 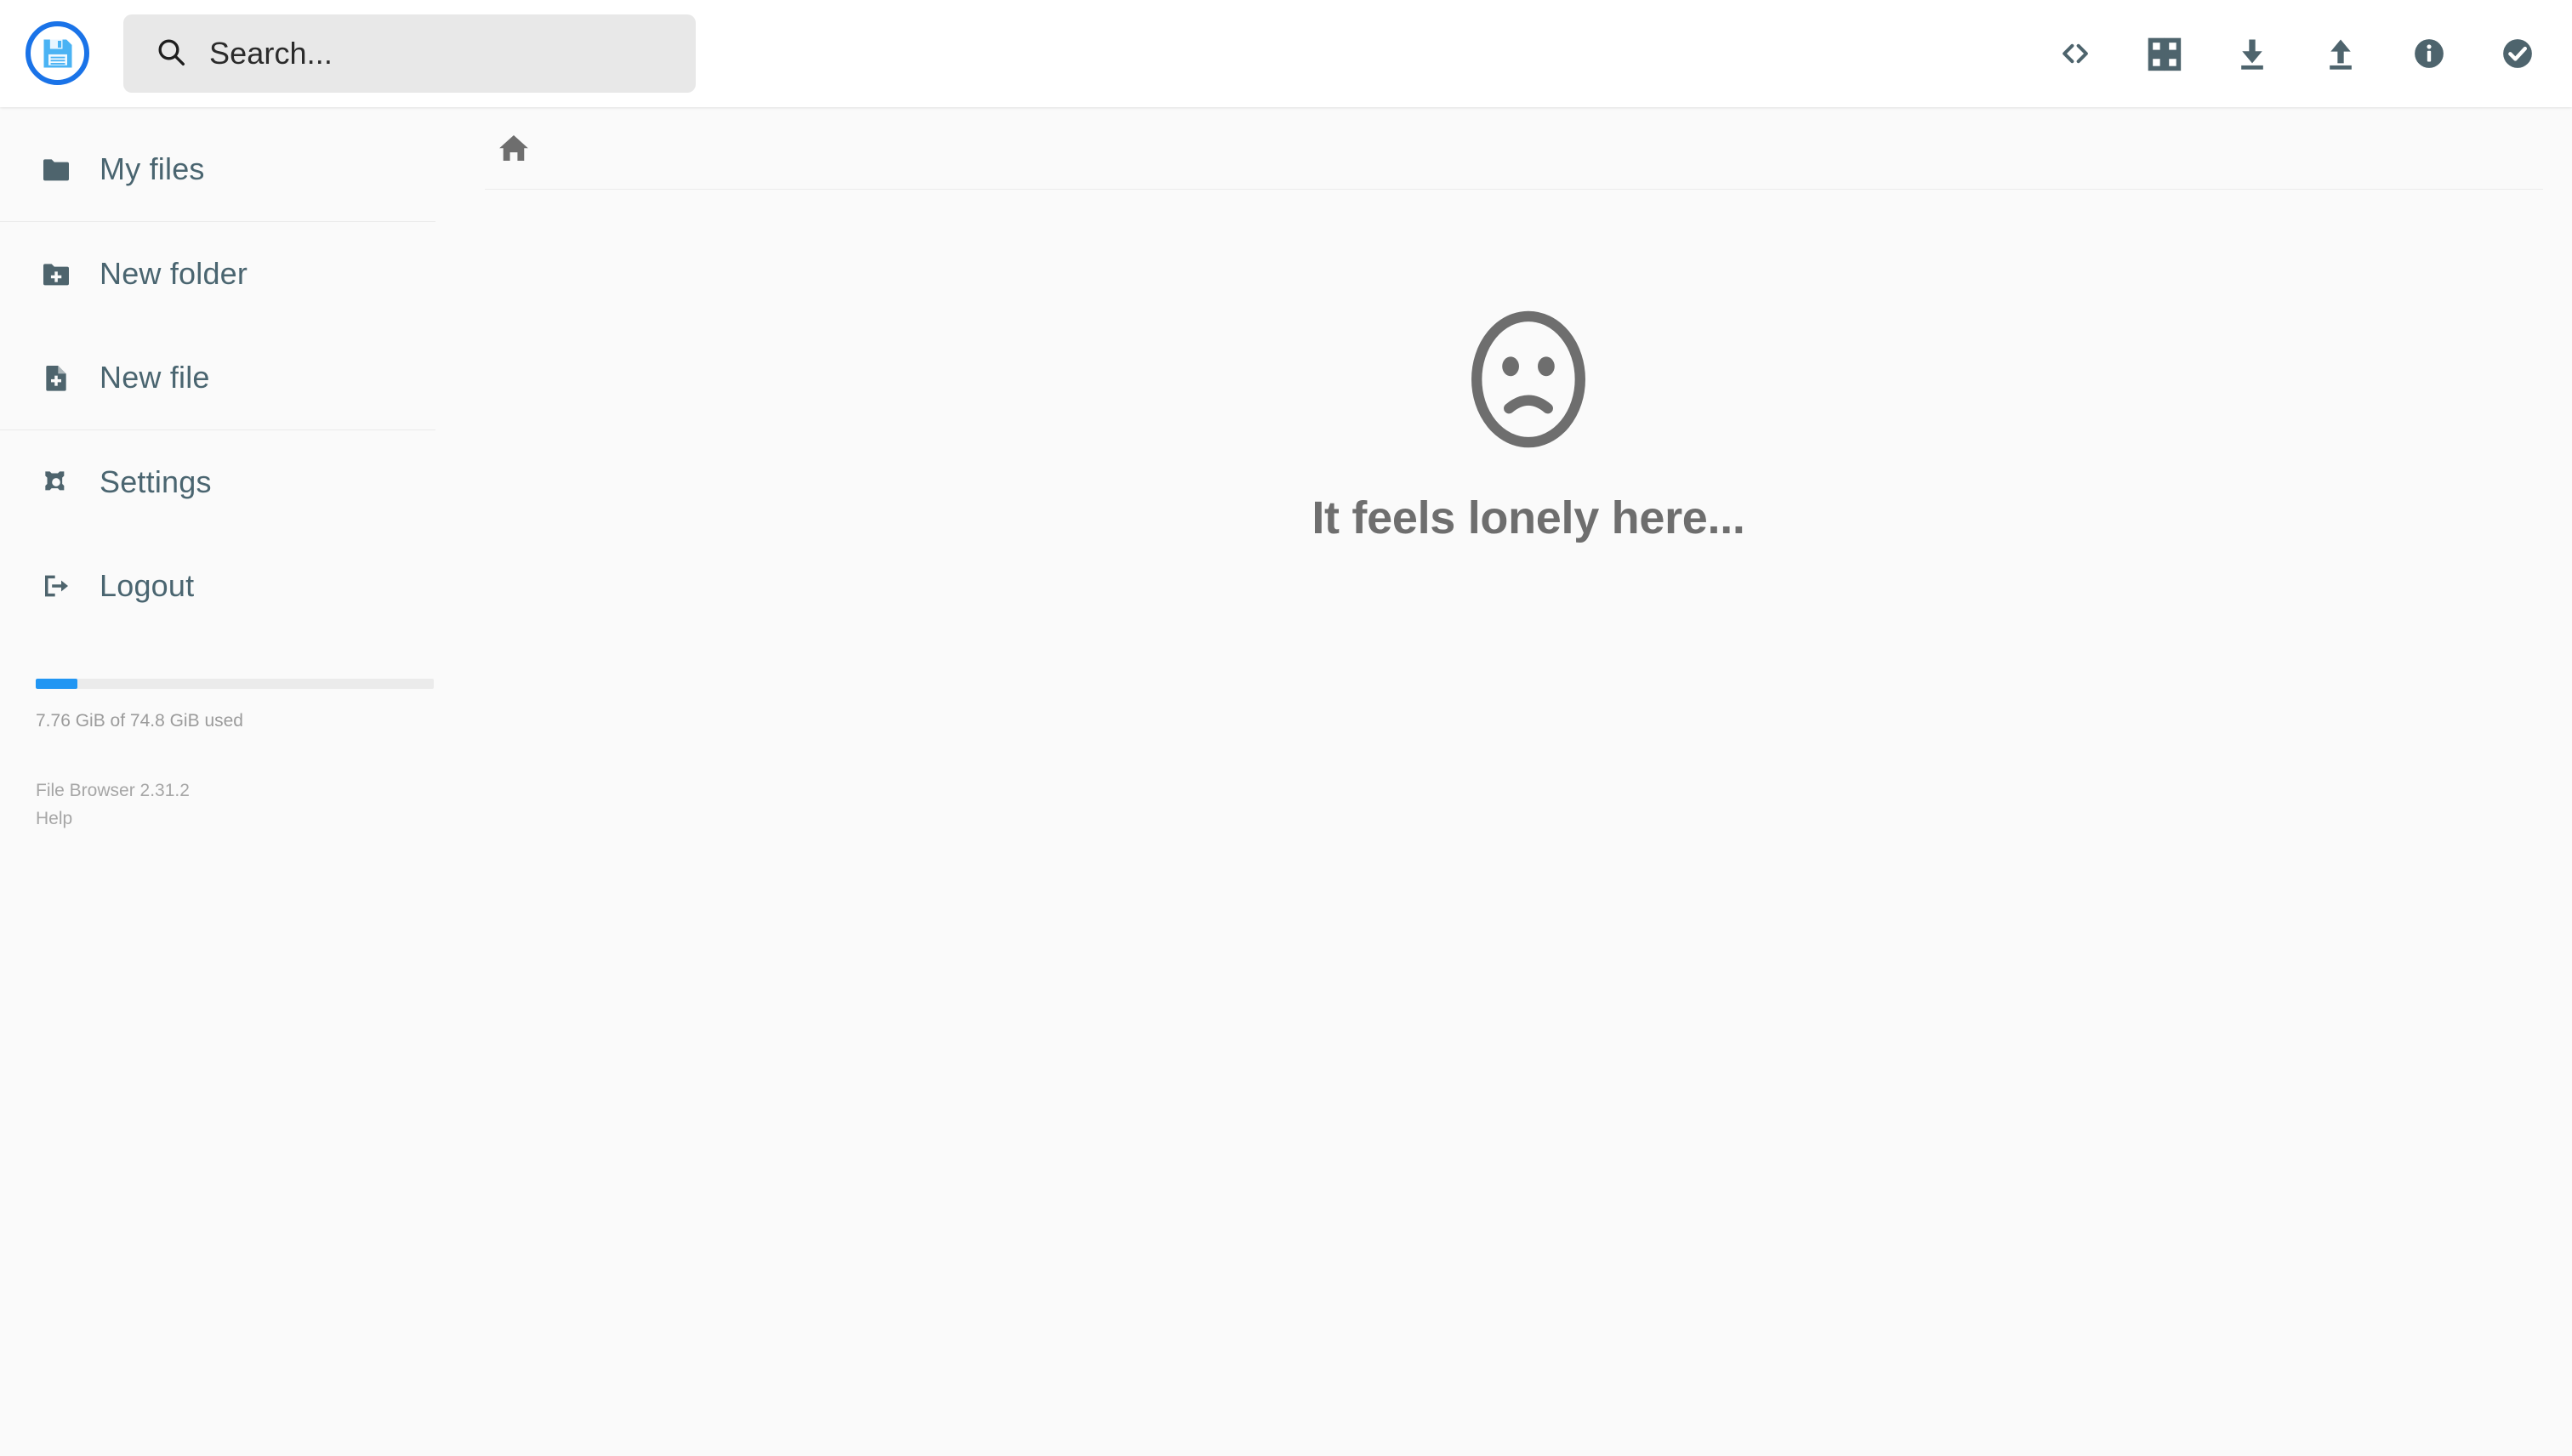 I want to click on storage-progress-bar, so click(x=235, y=684).